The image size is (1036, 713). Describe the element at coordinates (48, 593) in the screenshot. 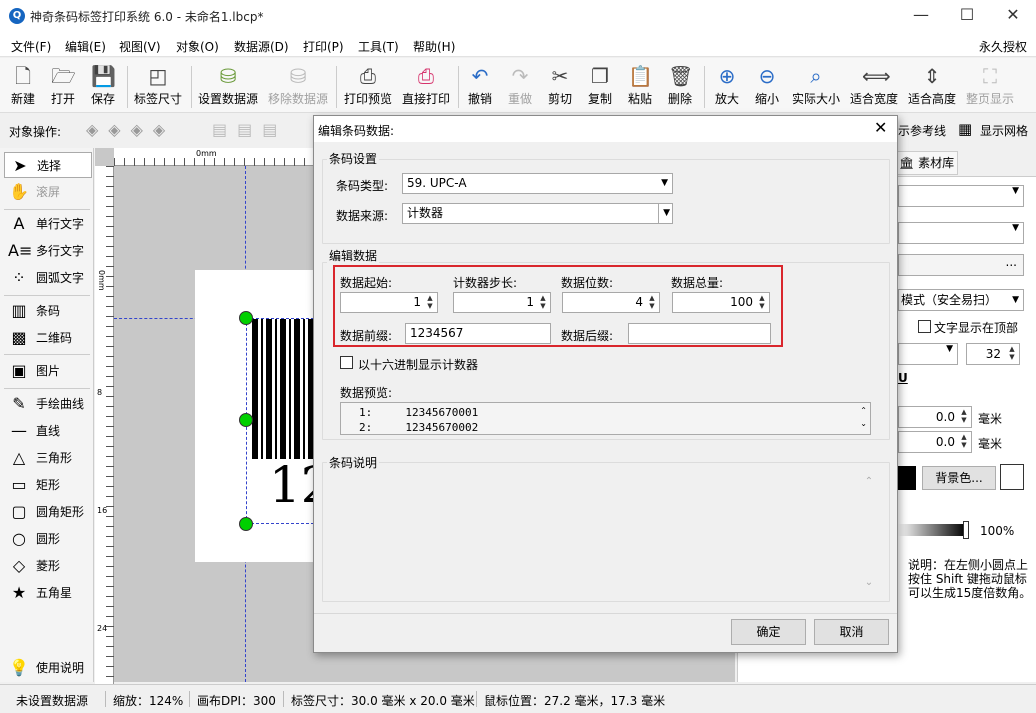

I see `tool-star: ★ 五角星` at that location.